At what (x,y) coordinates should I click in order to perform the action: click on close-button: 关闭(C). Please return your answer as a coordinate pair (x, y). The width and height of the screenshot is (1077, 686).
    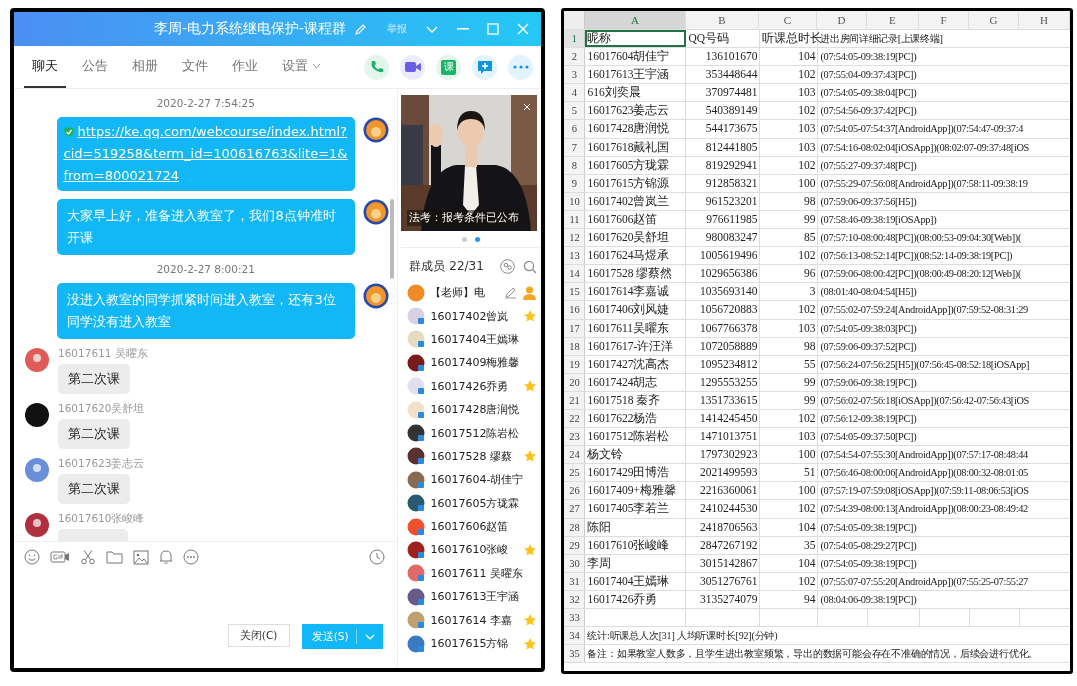
    Looking at the image, I should click on (258, 635).